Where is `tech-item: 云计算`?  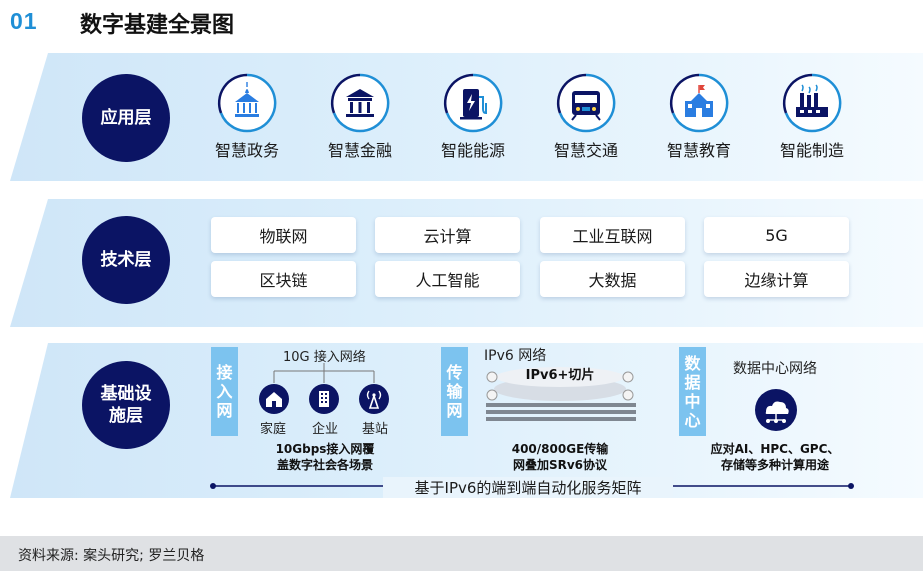
tech-item: 云计算 is located at coordinates (447, 235).